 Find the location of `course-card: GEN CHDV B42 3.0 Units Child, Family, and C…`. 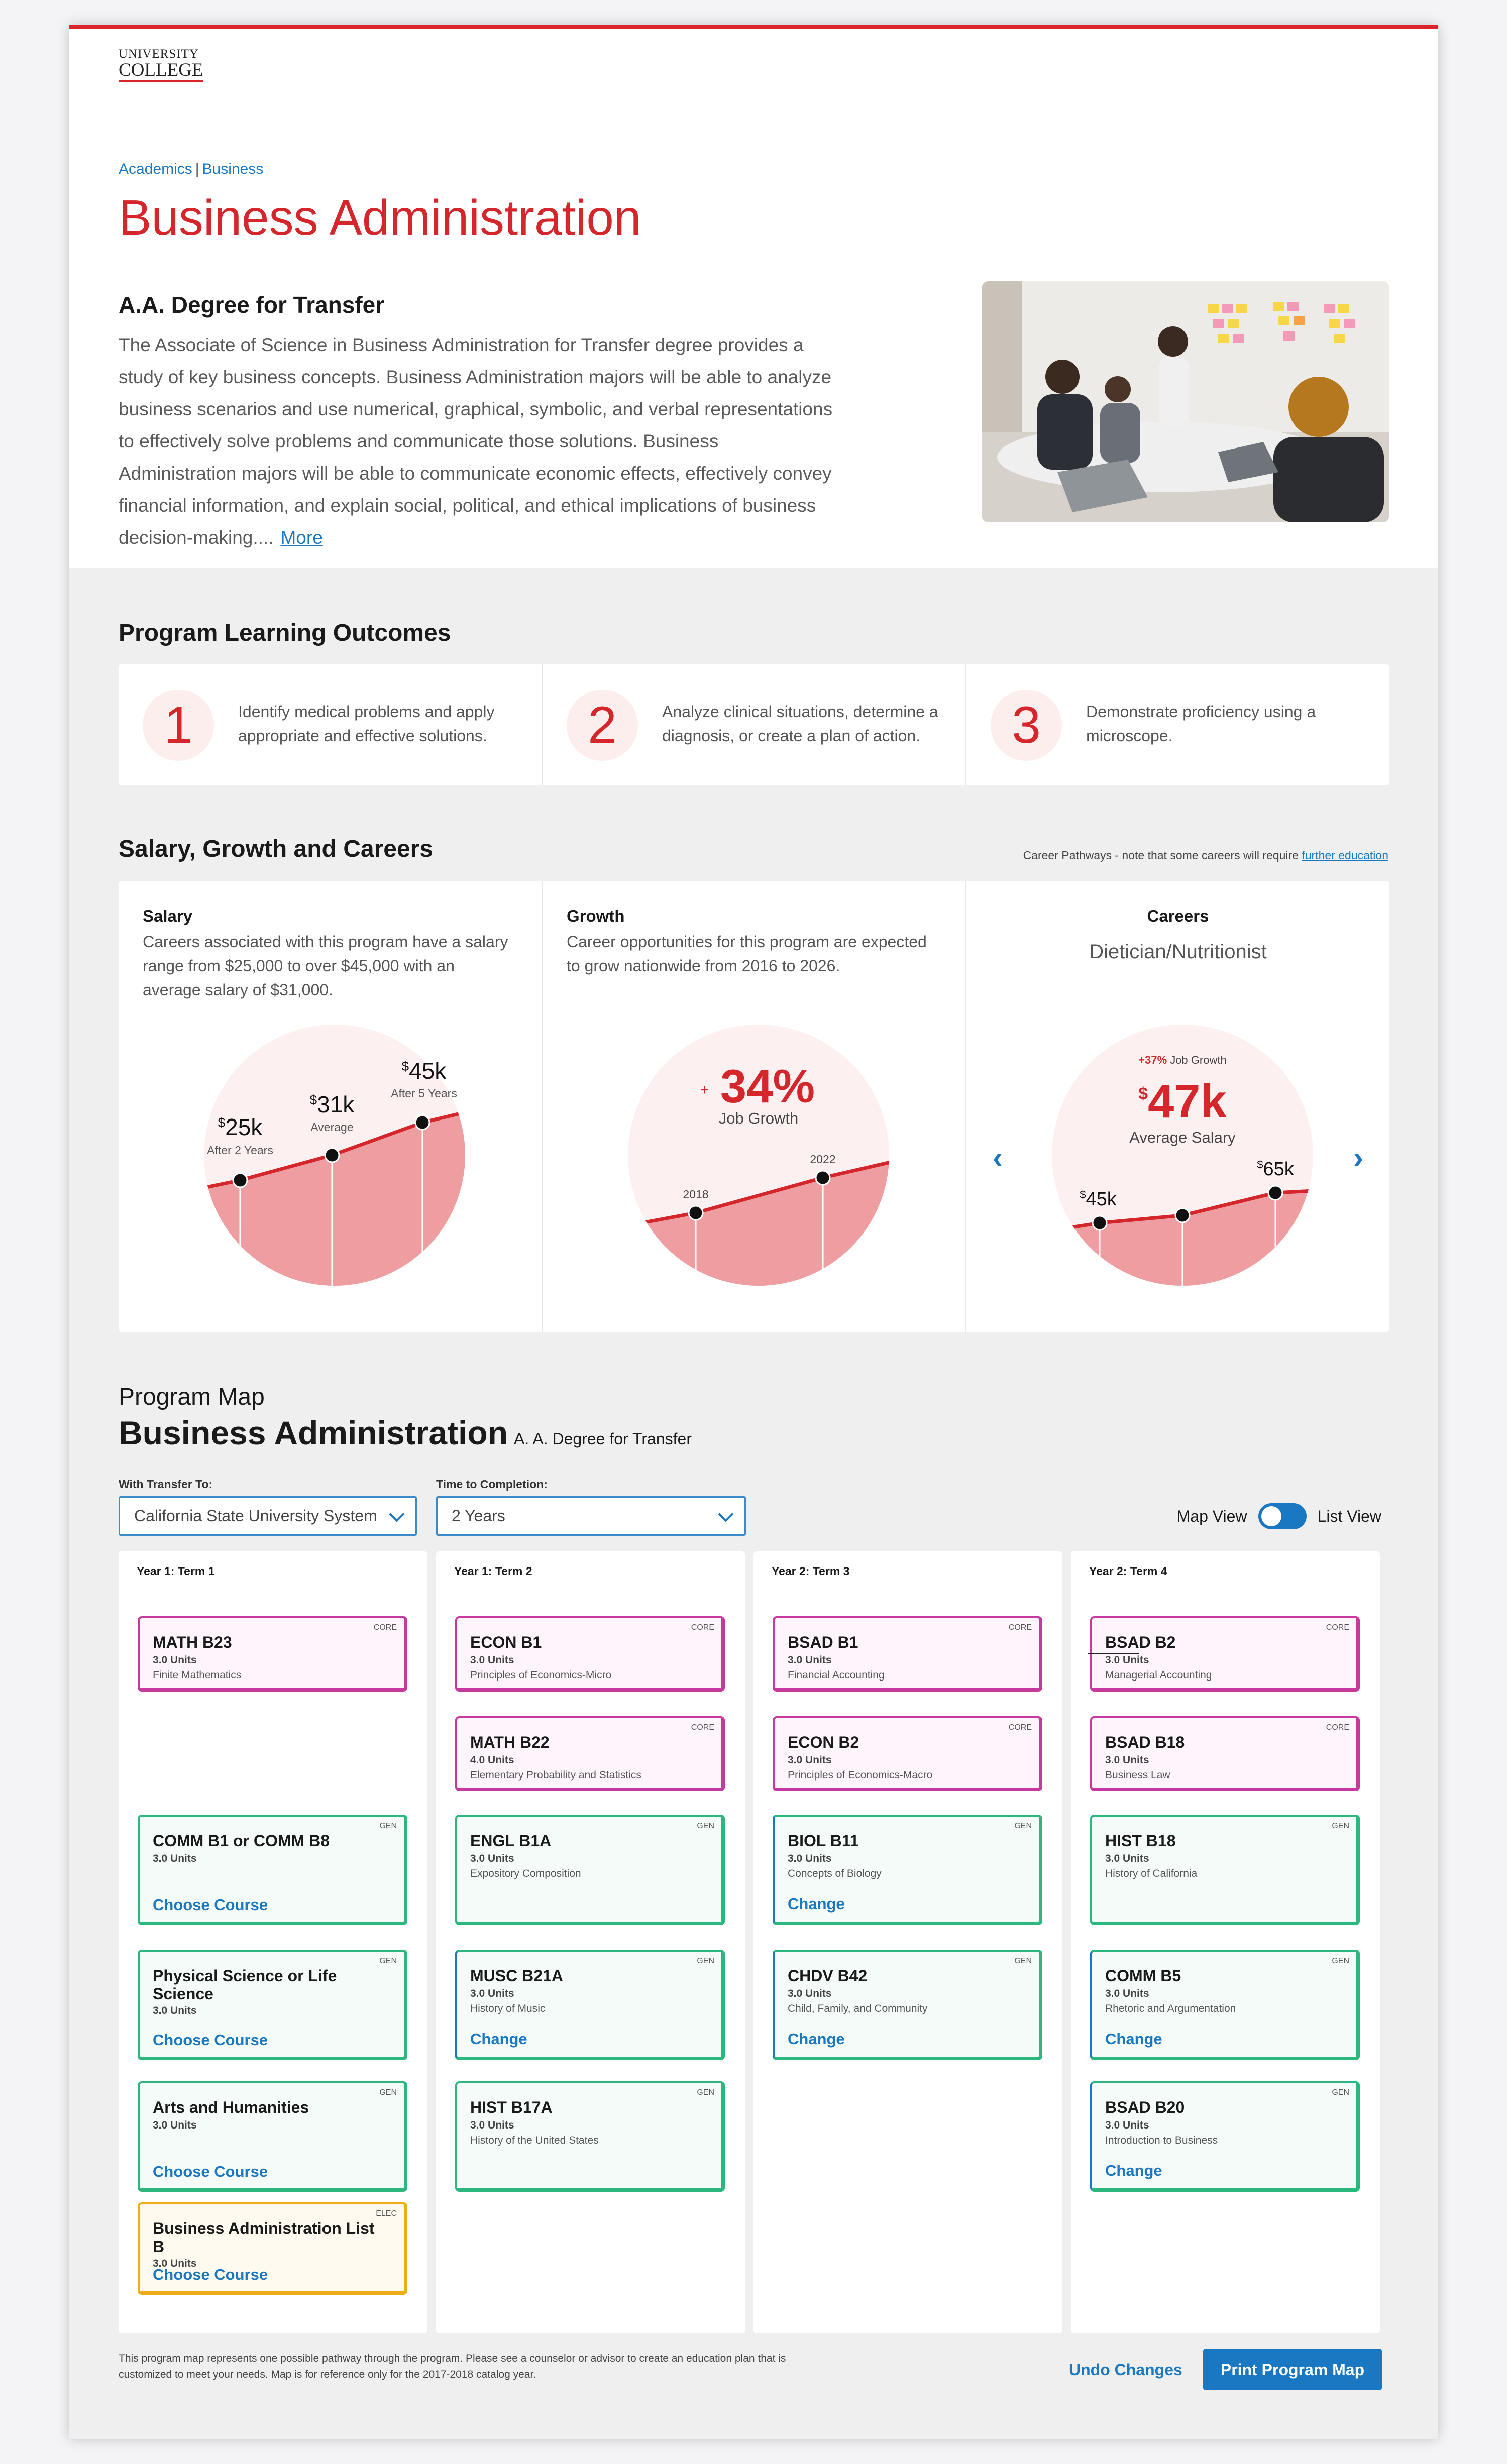

course-card: GEN CHDV B42 3.0 Units Child, Family, and C… is located at coordinates (907, 2005).